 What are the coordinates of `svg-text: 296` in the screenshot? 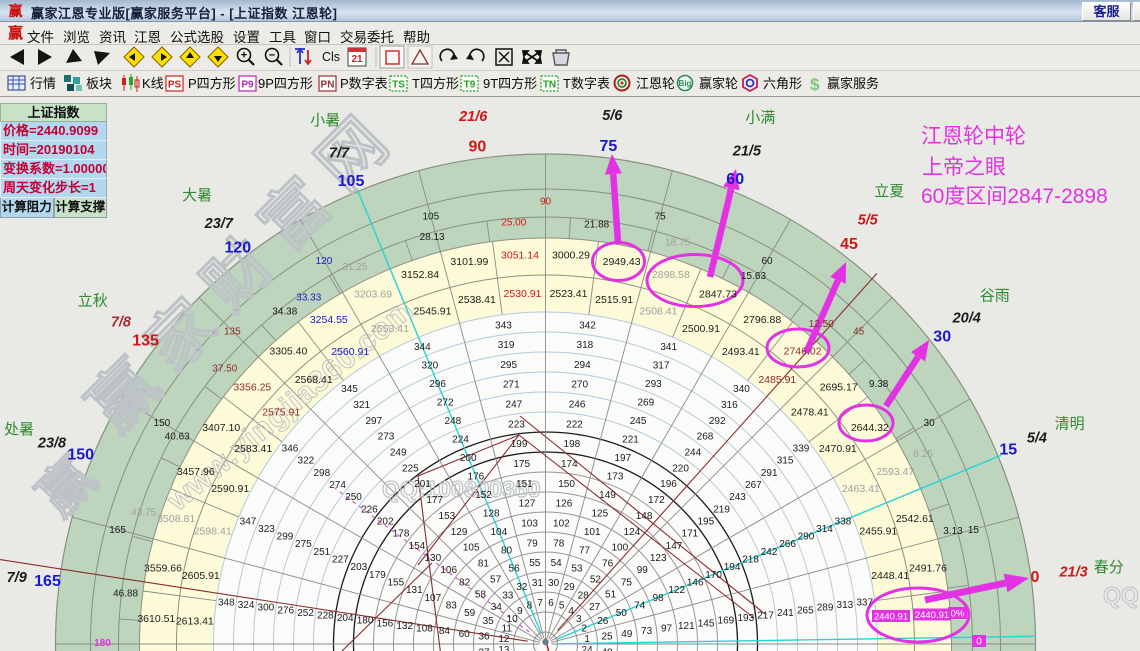 It's located at (437, 384).